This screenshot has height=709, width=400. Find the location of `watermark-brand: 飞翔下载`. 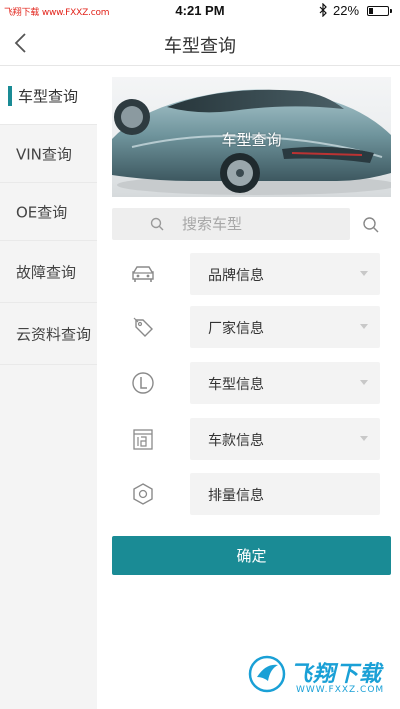

watermark-brand: 飞翔下载 is located at coordinates (336, 674).